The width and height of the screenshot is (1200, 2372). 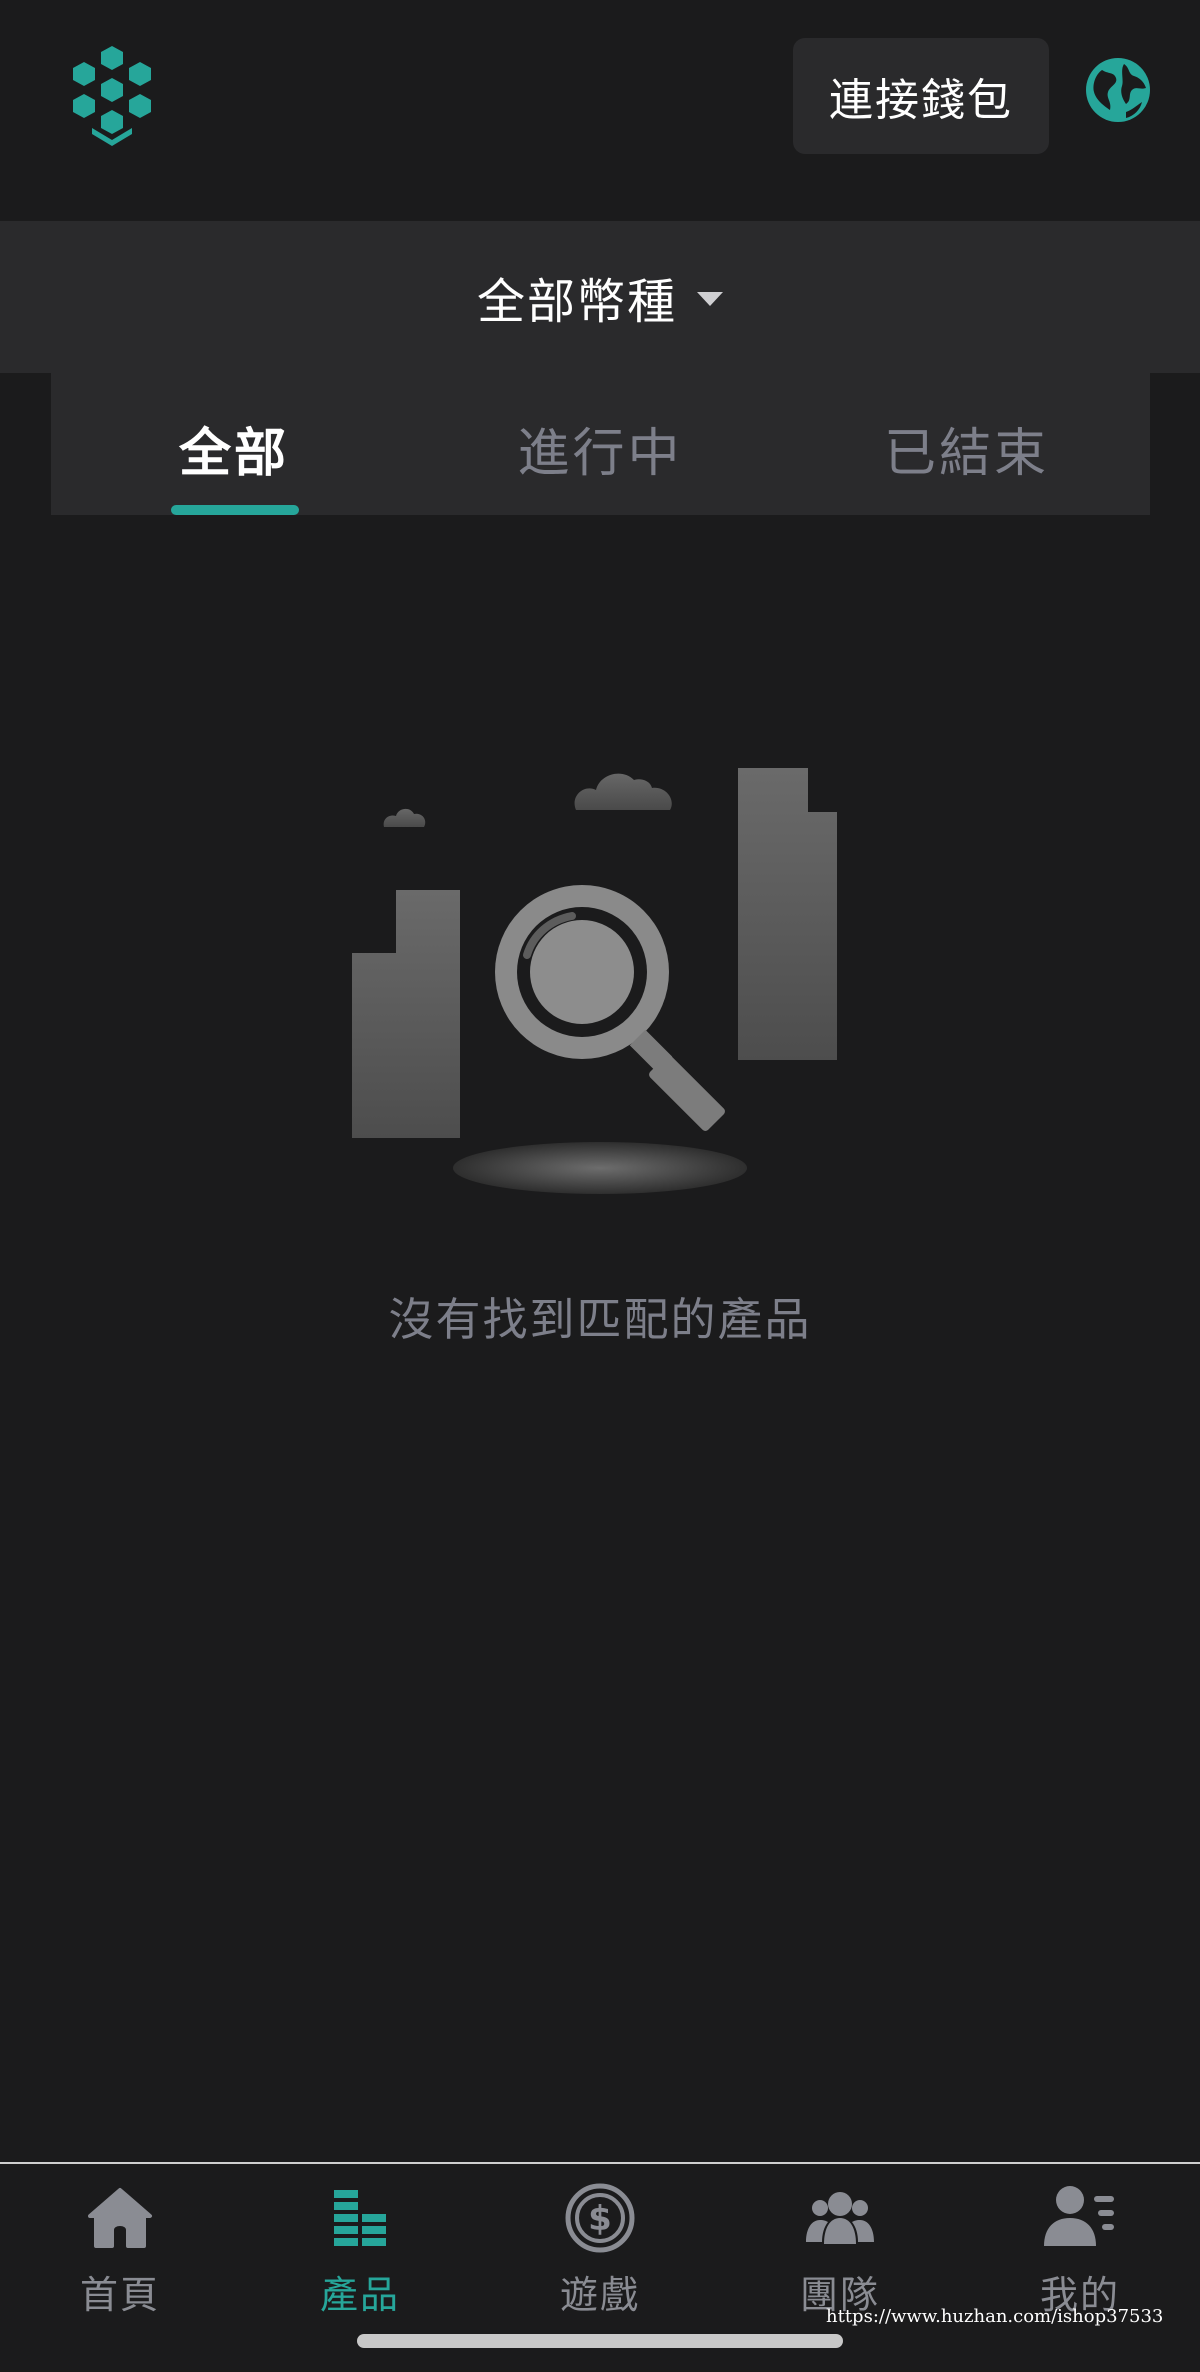 What do you see at coordinates (120, 2252) in the screenshot?
I see `nav-item-home: 首頁` at bounding box center [120, 2252].